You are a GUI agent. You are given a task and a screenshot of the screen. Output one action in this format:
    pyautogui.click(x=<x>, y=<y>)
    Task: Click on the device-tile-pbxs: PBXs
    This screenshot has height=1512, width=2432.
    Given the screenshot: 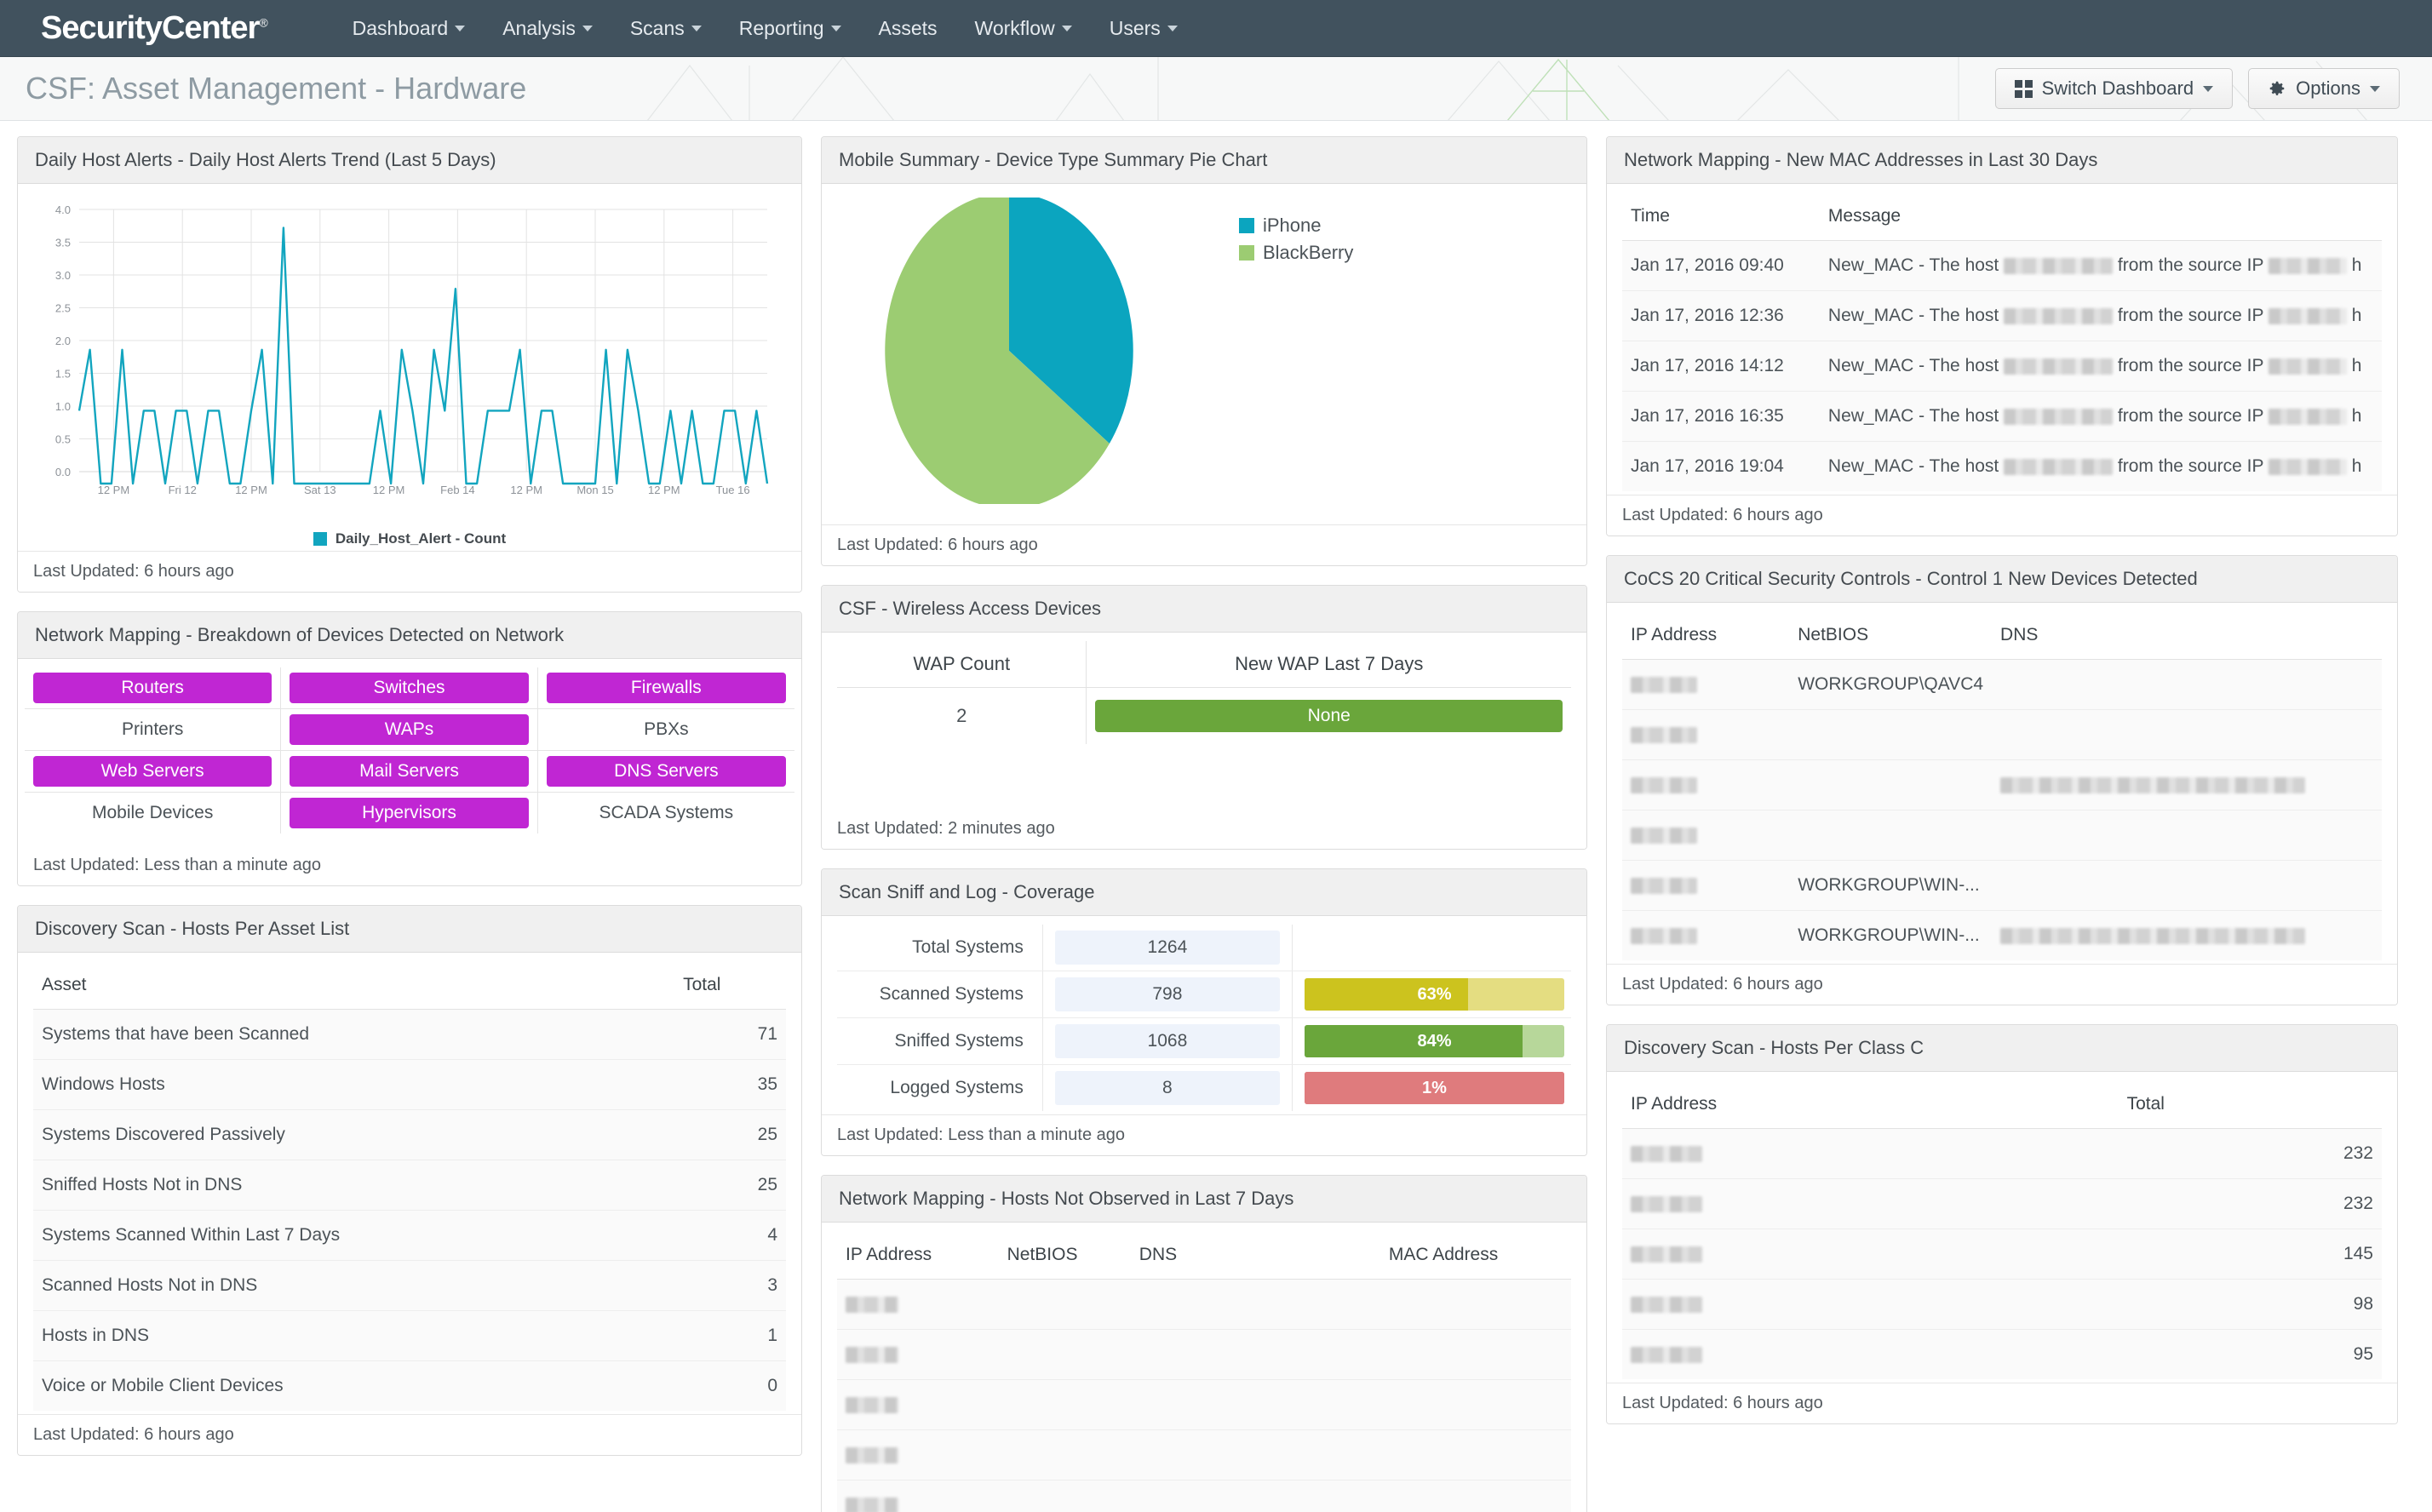 What is the action you would take?
    pyautogui.click(x=666, y=729)
    